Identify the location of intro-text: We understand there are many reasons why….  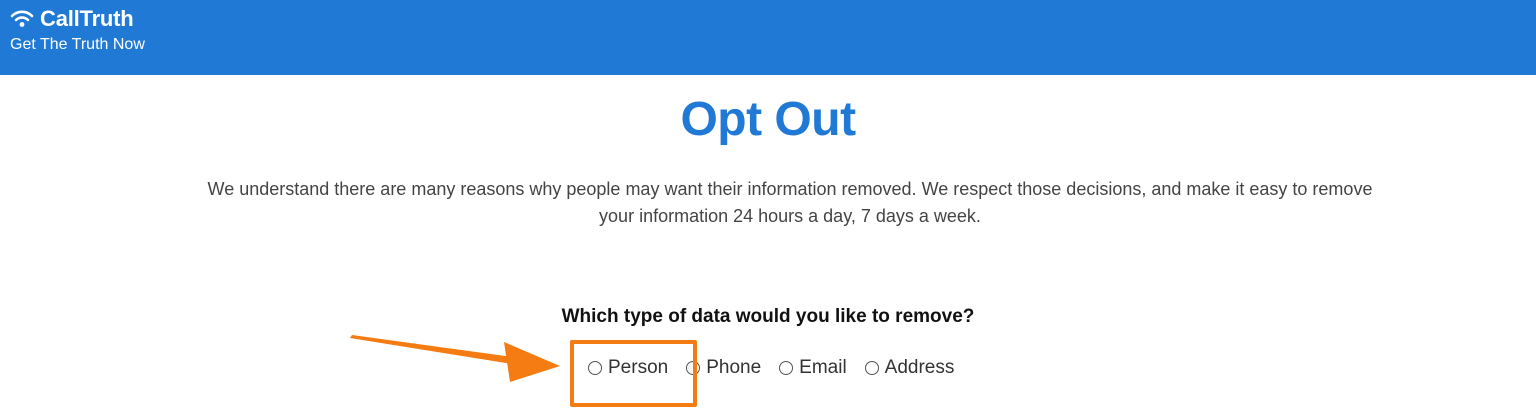
(790, 202).